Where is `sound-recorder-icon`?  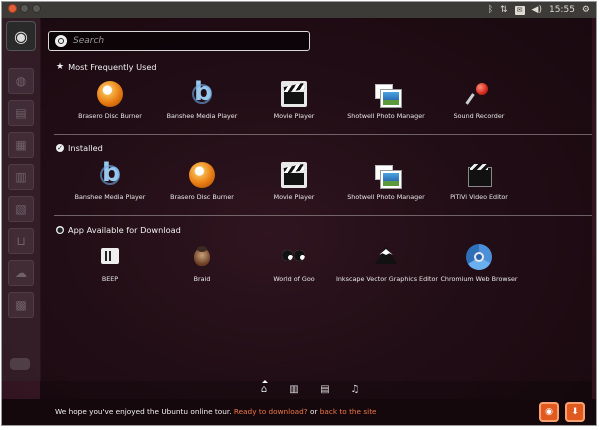 sound-recorder-icon is located at coordinates (479, 94).